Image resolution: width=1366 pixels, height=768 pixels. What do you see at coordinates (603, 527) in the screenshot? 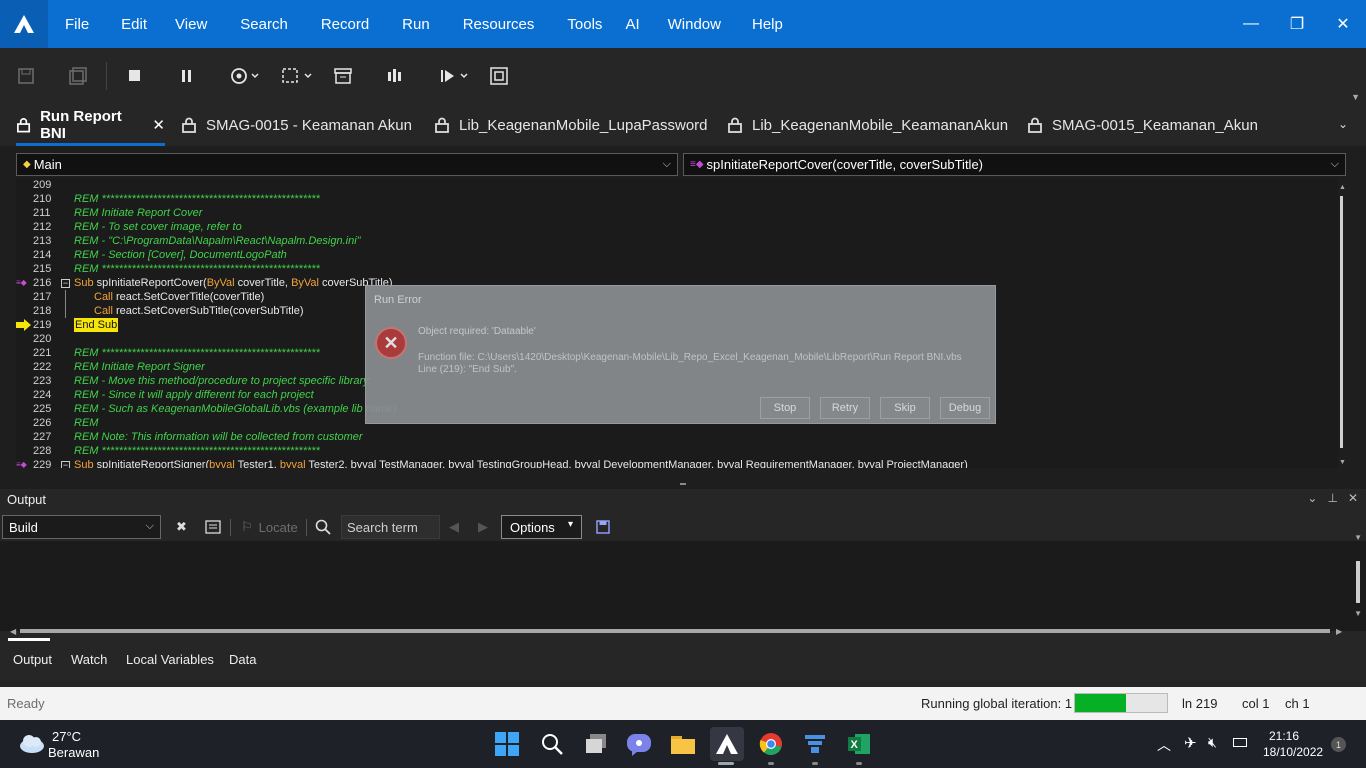
I see `save-output-icon` at bounding box center [603, 527].